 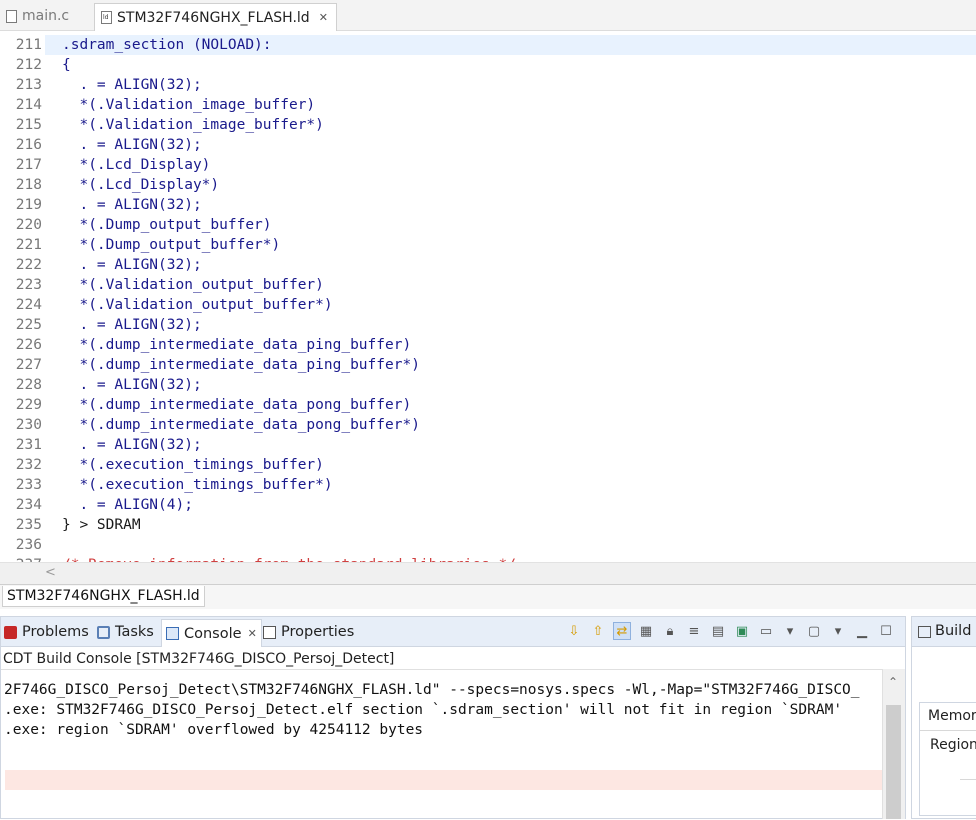 What do you see at coordinates (488, 505) in the screenshot?
I see `code-line: 234 . = ALIGN(4);` at bounding box center [488, 505].